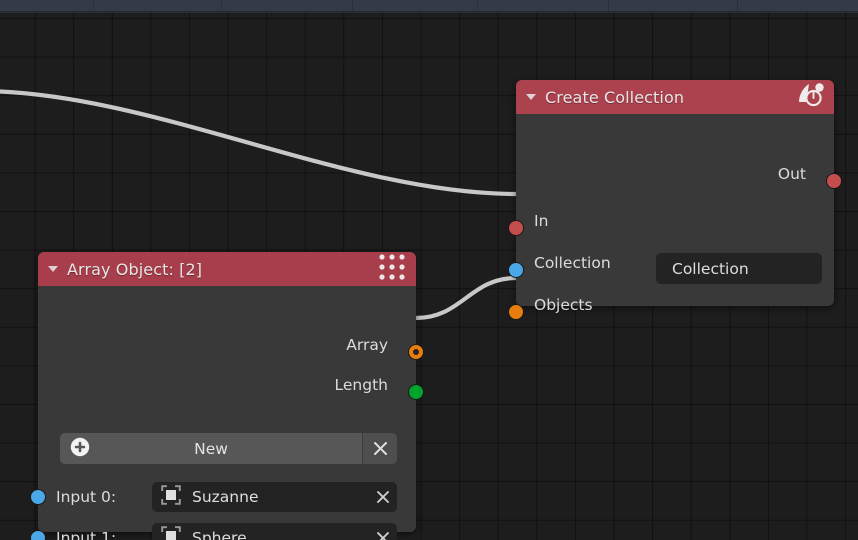  Describe the element at coordinates (416, 392) in the screenshot. I see `socket-out-length` at that location.